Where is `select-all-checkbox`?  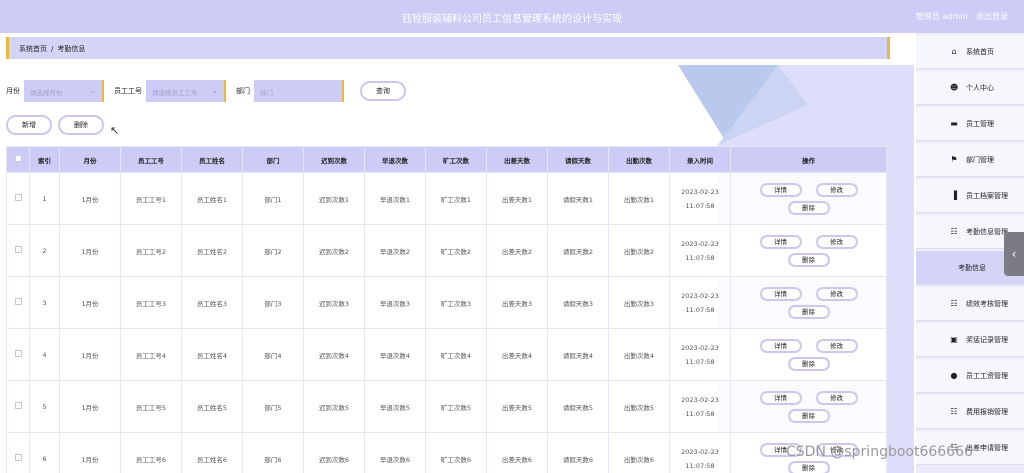
select-all-checkbox is located at coordinates (18, 158).